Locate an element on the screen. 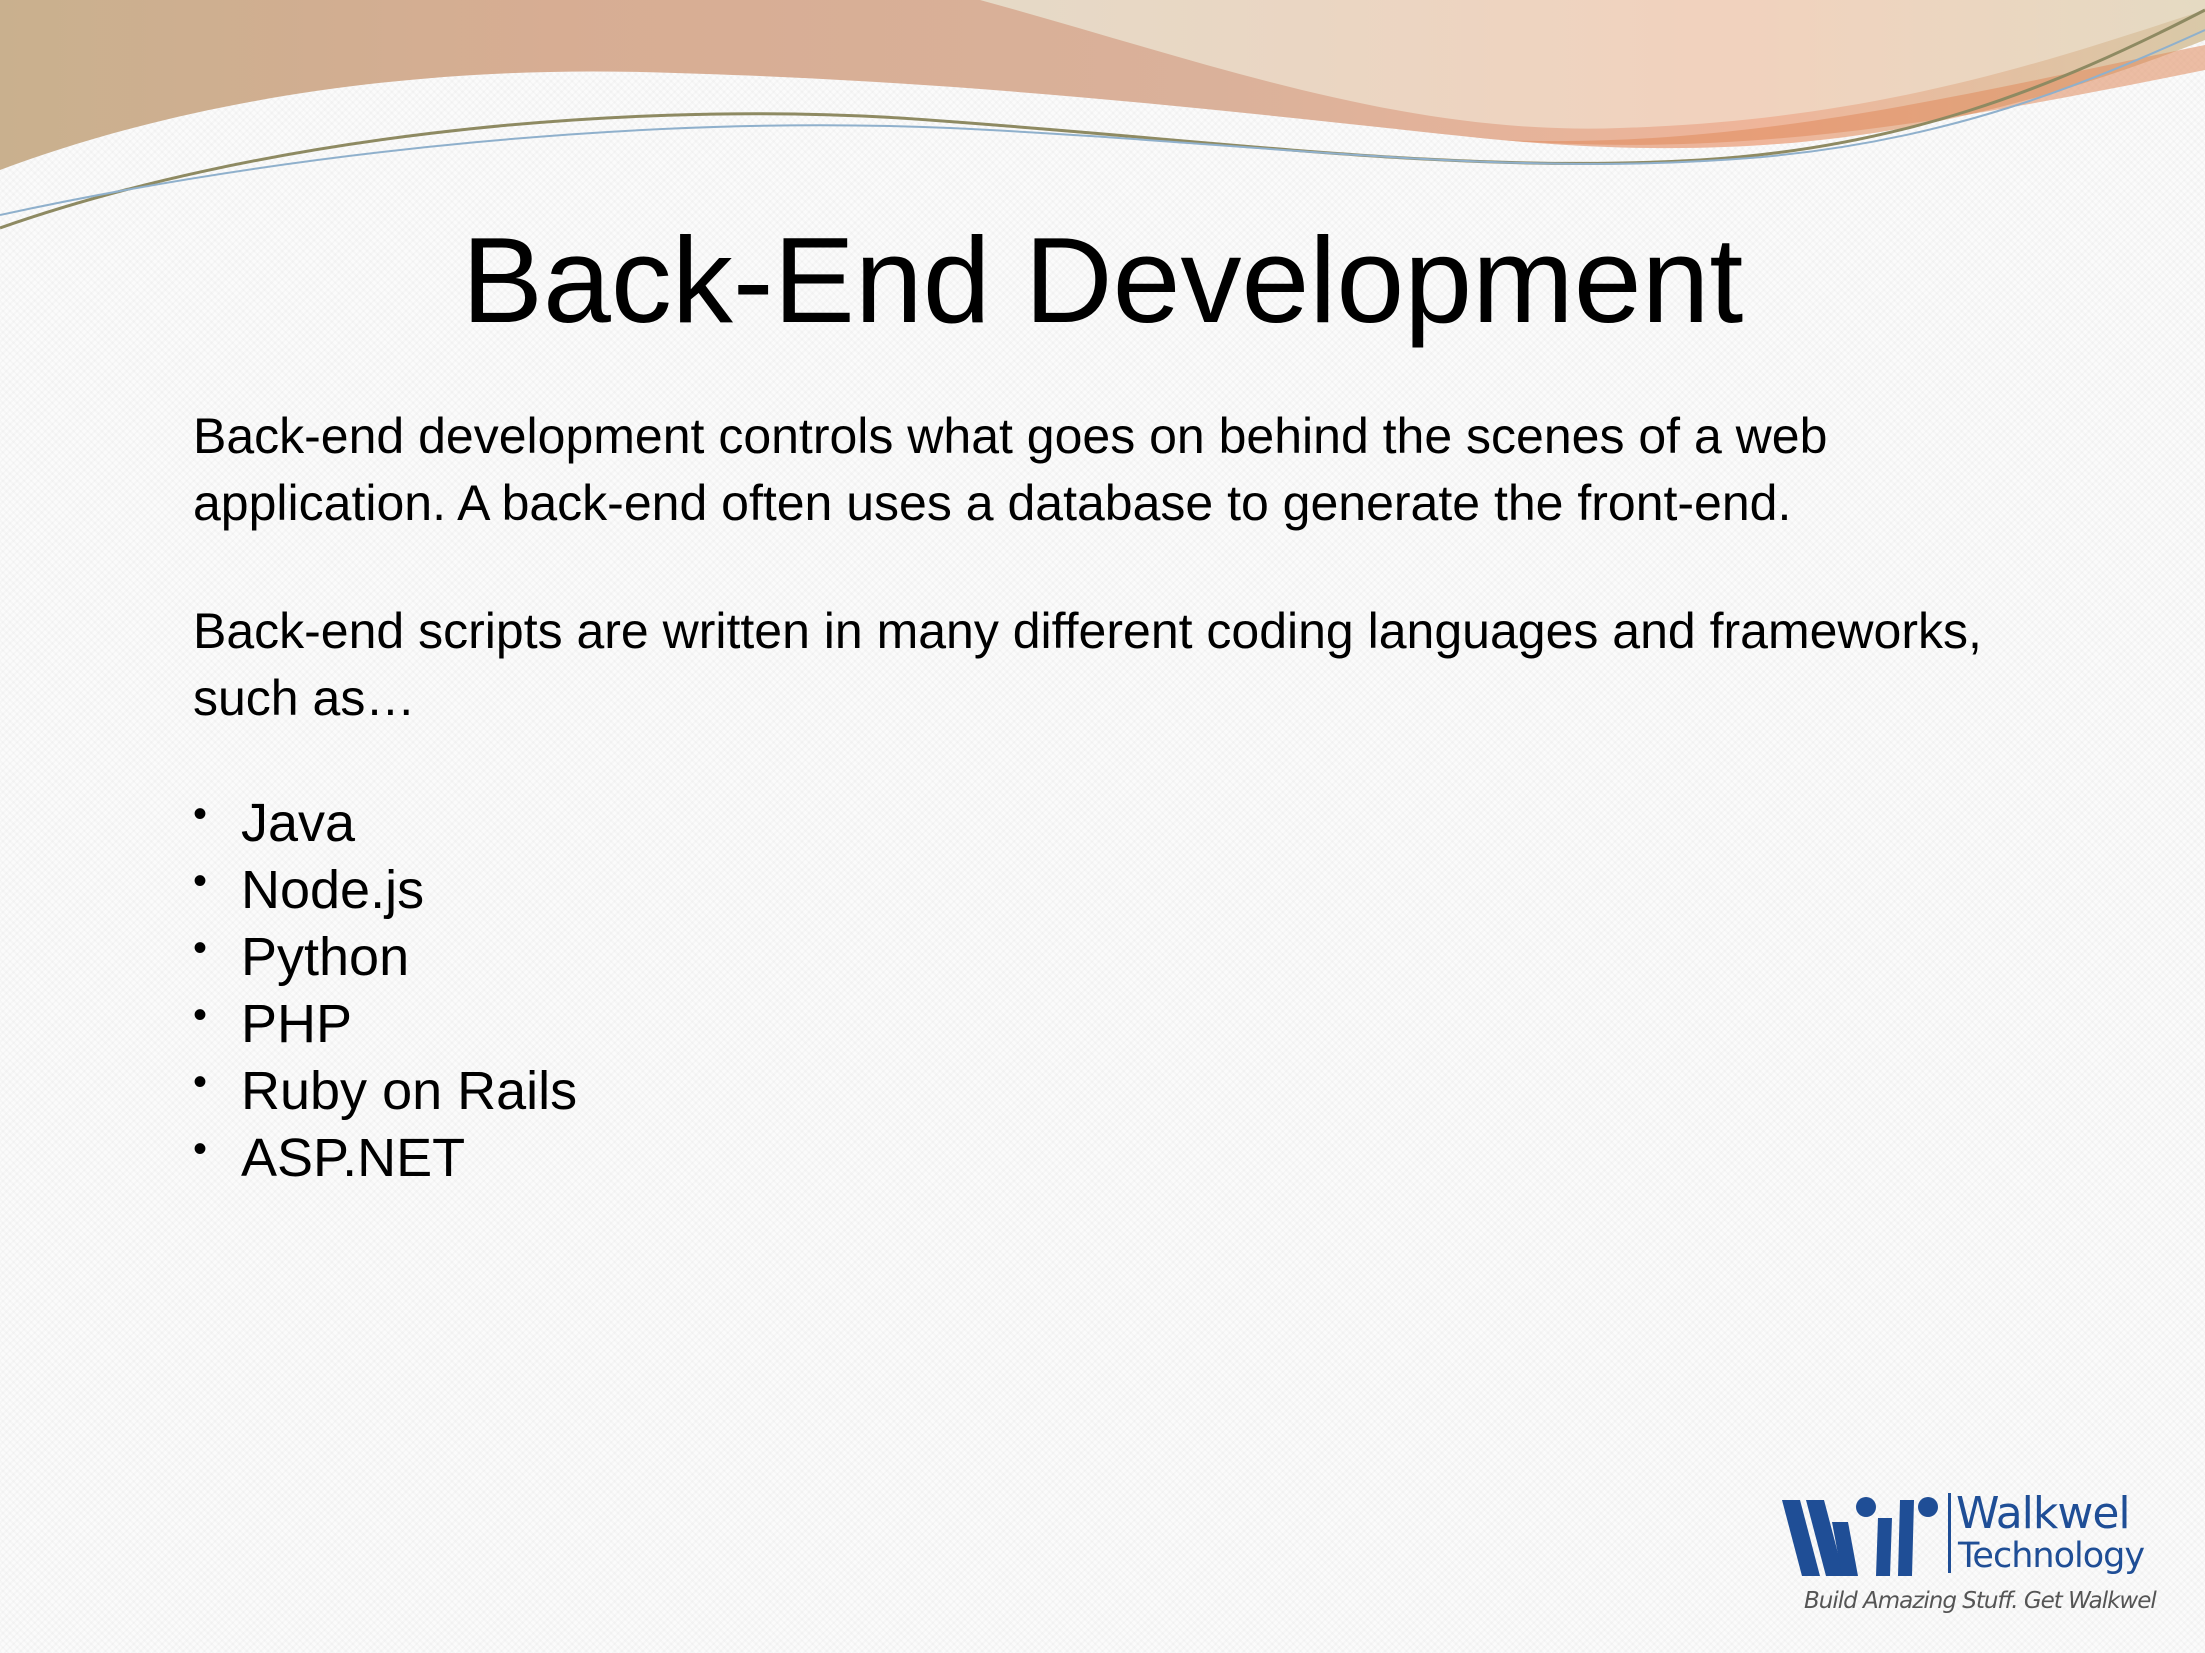 This screenshot has width=2205, height=1653. list-item-label: ASP.NET is located at coordinates (353, 1158).